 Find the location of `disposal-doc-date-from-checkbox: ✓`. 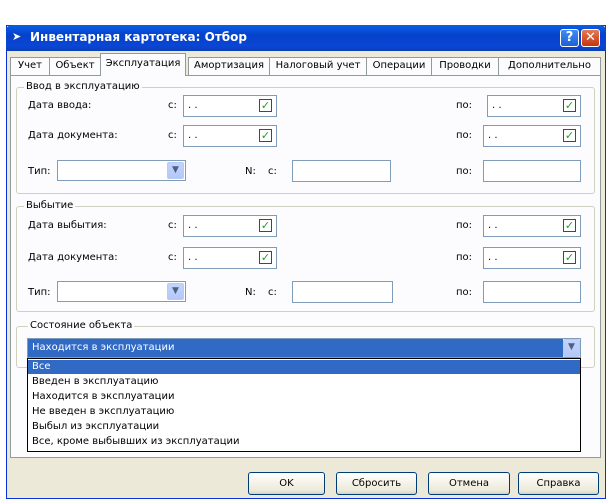

disposal-doc-date-from-checkbox: ✓ is located at coordinates (265, 257).